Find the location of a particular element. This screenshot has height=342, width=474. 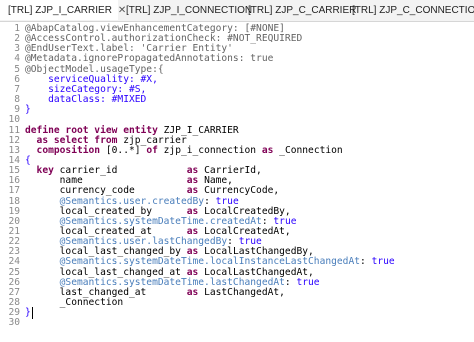

code-line: 30 is located at coordinates (237, 323).